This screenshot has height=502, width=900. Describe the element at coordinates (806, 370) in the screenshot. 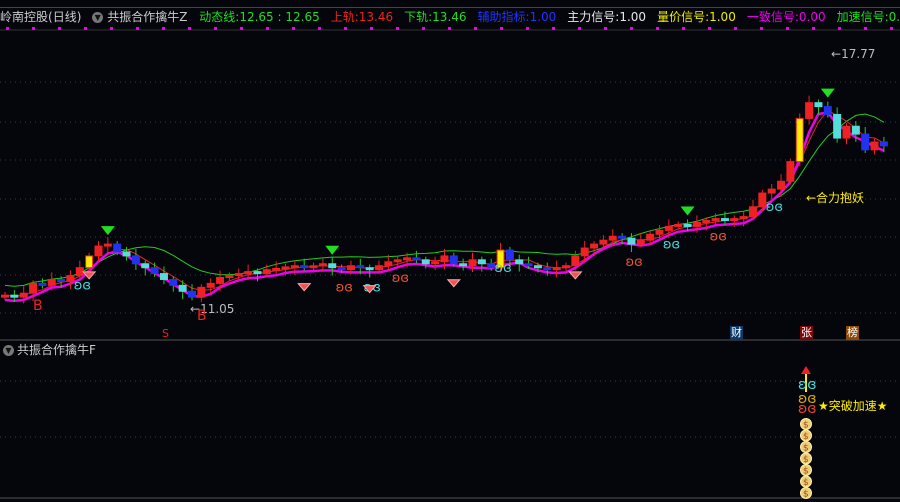

I see `up-arrow-icon` at that location.